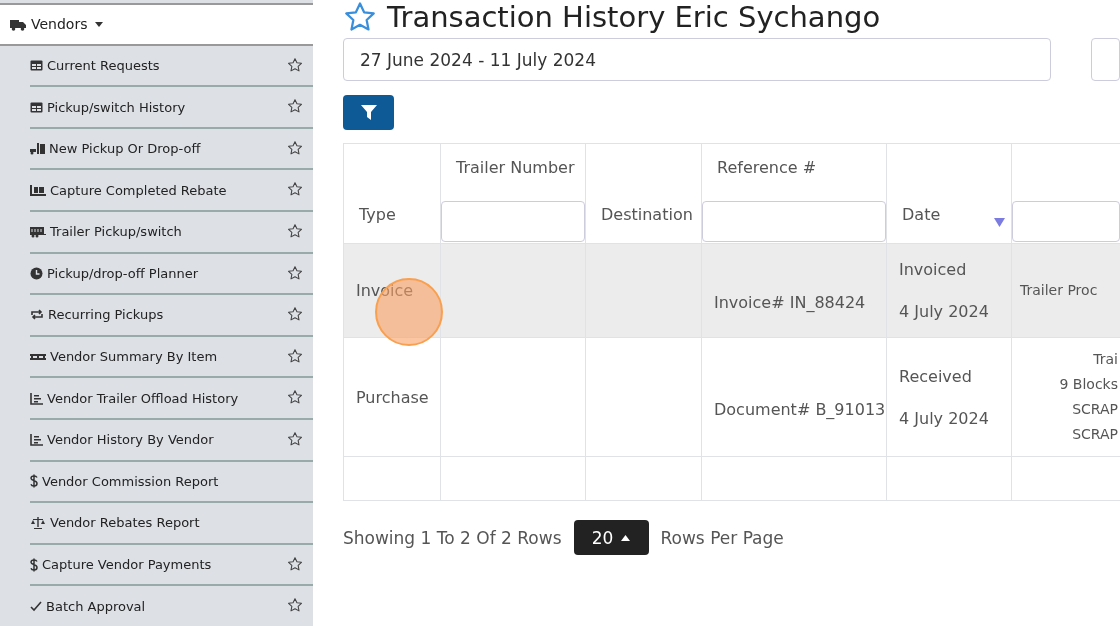 The image size is (1120, 626). I want to click on sidebar-header: Vendors, so click(156, 24).